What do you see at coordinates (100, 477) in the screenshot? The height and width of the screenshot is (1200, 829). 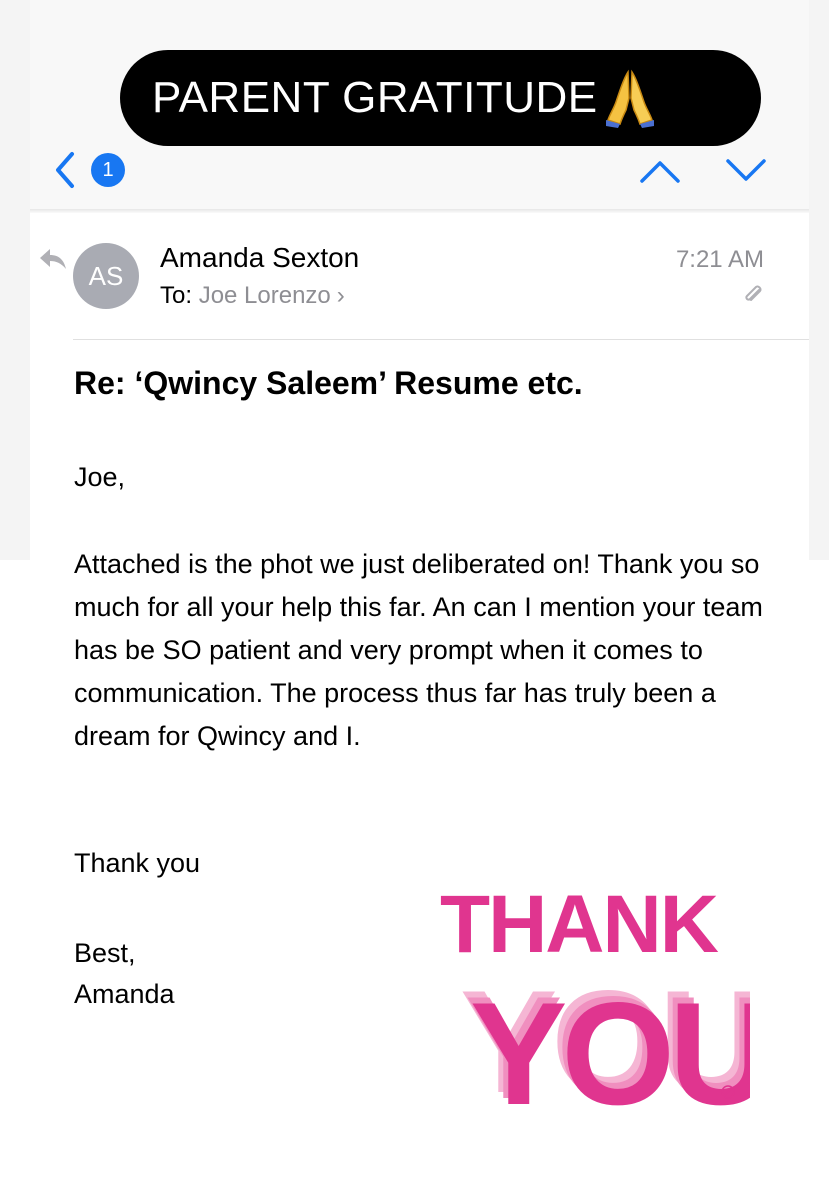 I see `email-greeting: Joe,` at bounding box center [100, 477].